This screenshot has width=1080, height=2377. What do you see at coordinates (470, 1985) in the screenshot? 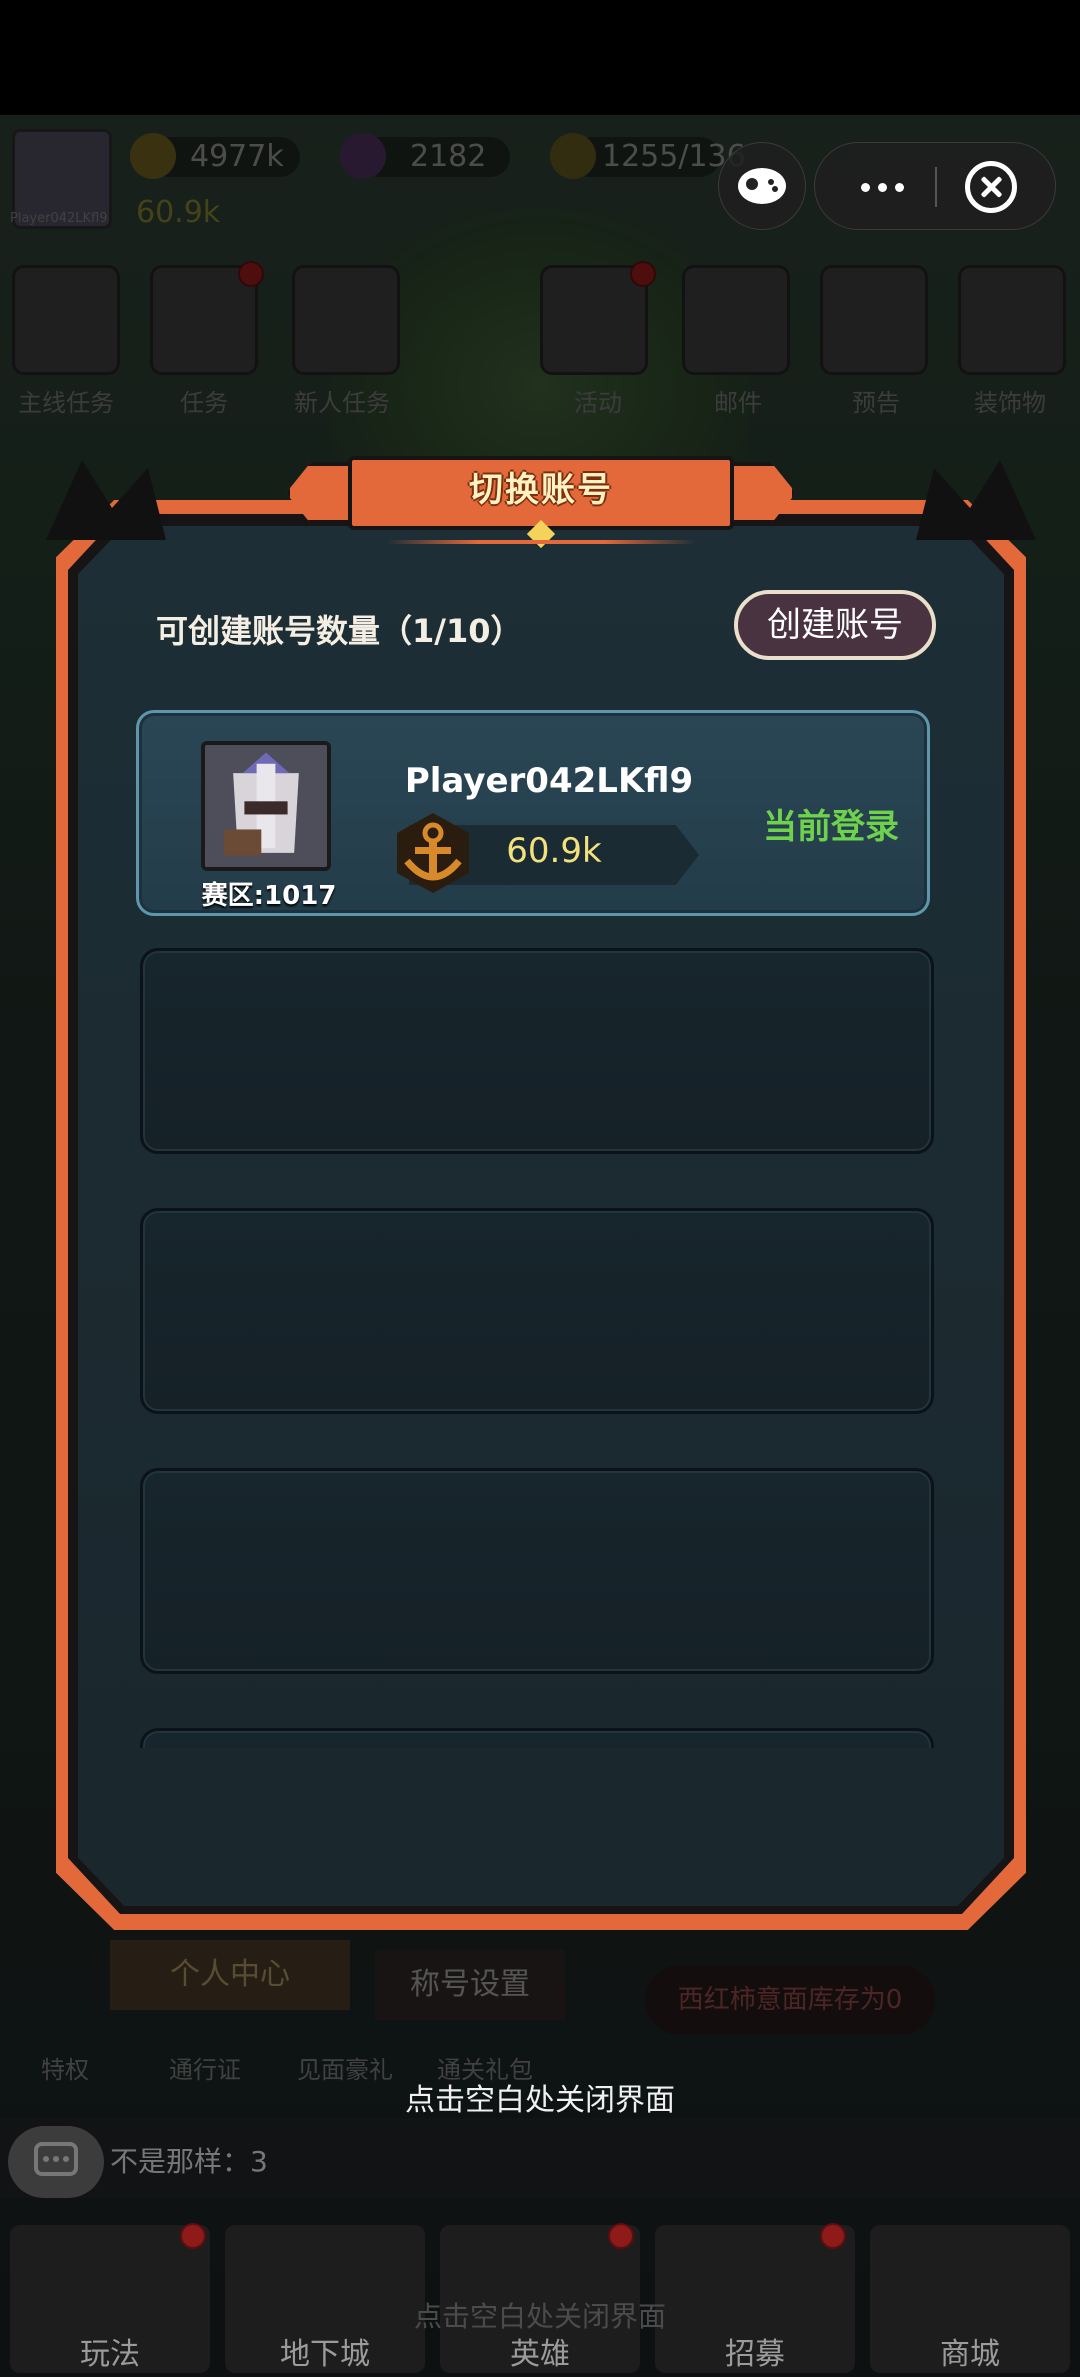
I see `title-settings-button: 称号设置` at bounding box center [470, 1985].